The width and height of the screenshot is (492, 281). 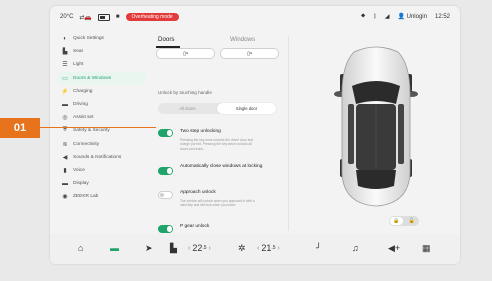 I want to click on option-all-doors: All doors, so click(x=187, y=108).